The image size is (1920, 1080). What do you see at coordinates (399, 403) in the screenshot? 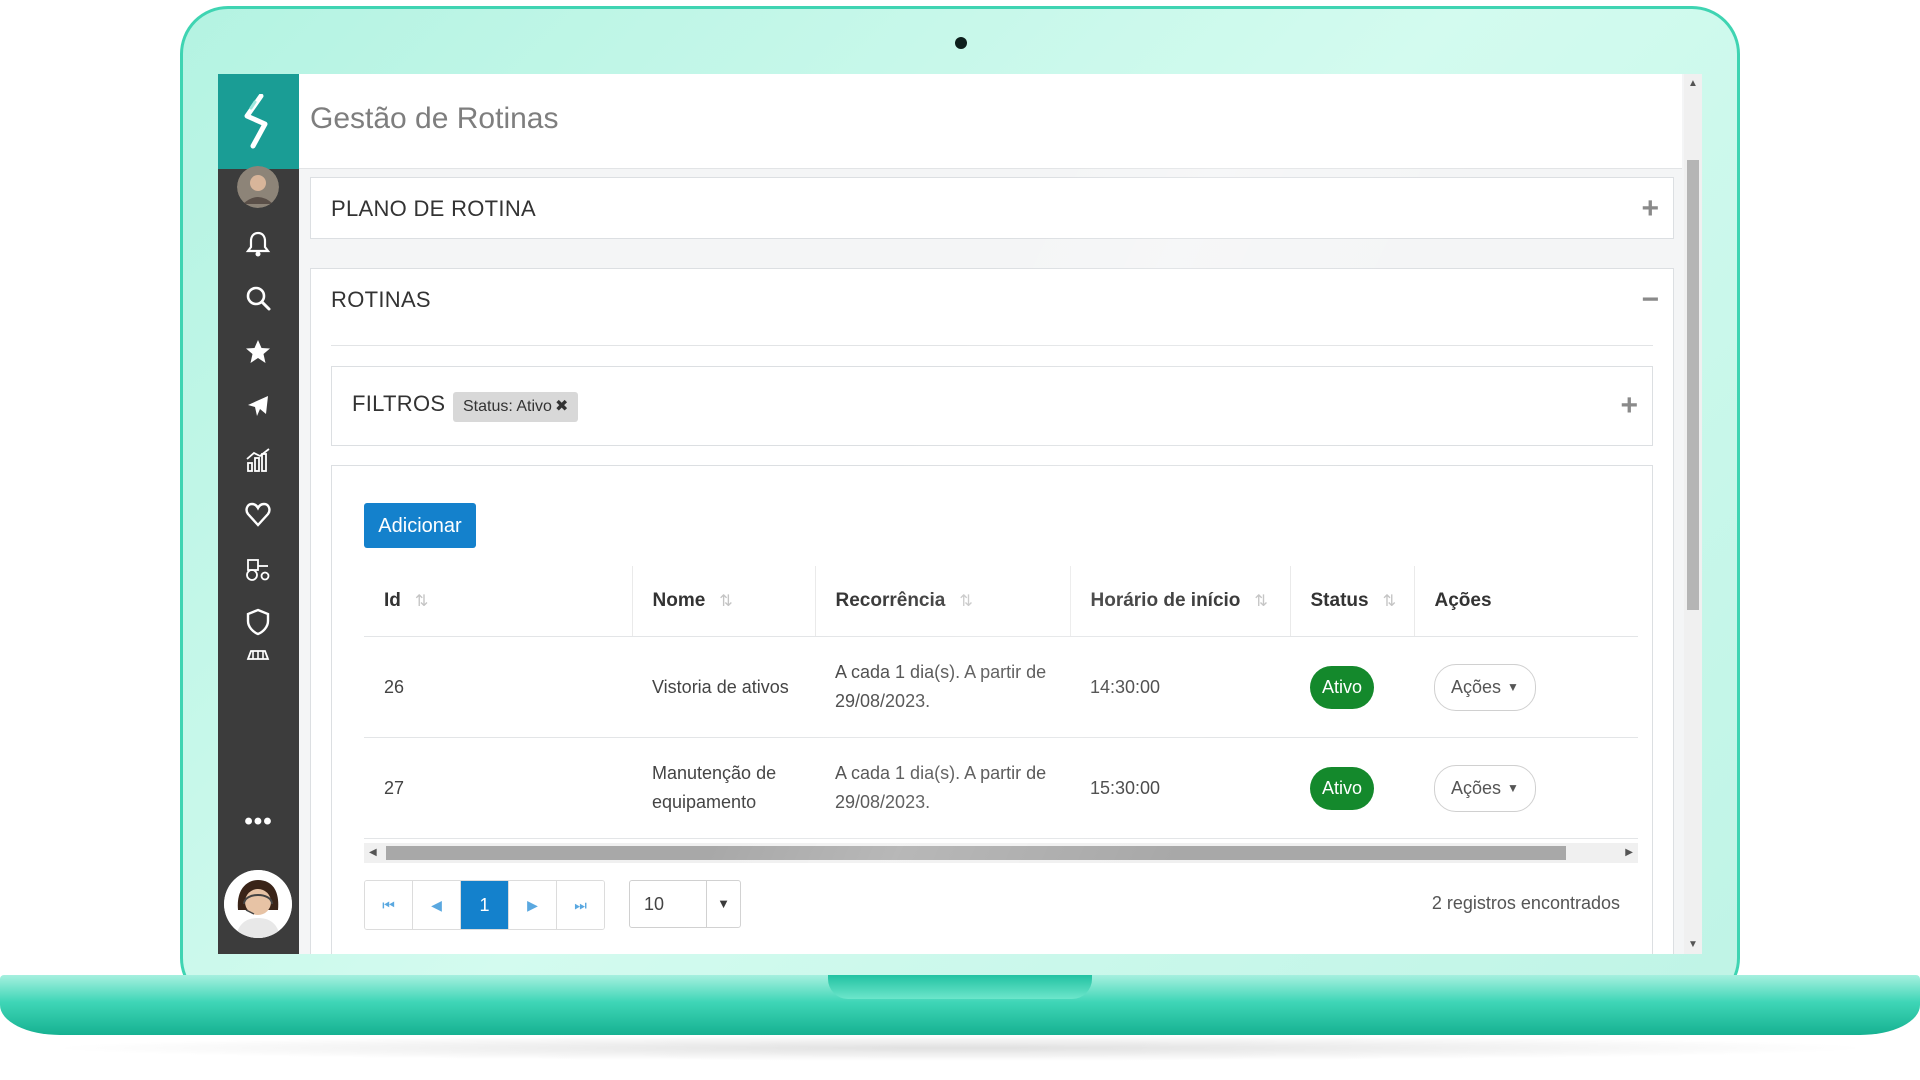
I see `filters-title: FILTROS` at bounding box center [399, 403].